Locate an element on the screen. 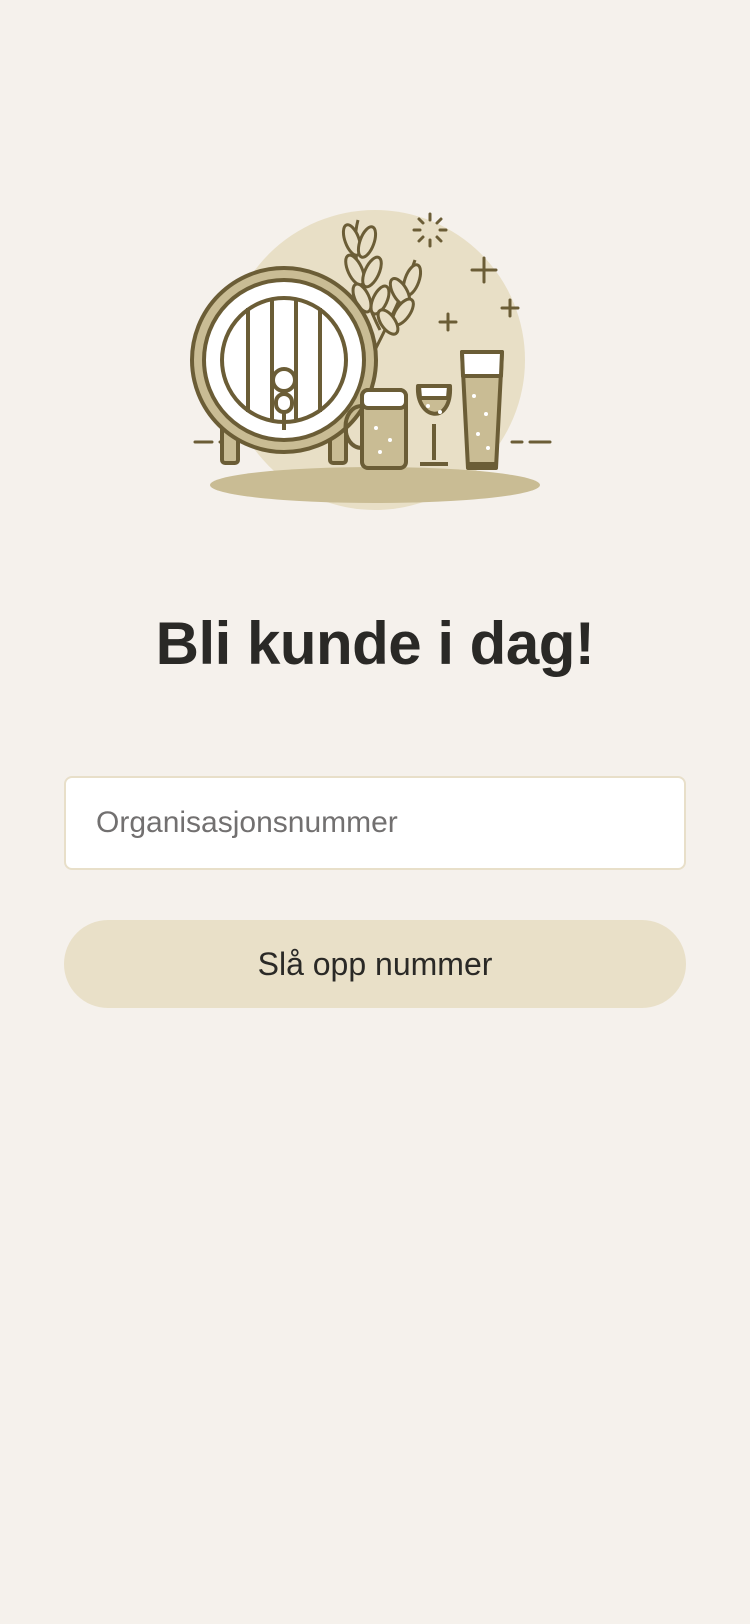 The image size is (750, 1624). illustration-ground-shadow is located at coordinates (375, 485).